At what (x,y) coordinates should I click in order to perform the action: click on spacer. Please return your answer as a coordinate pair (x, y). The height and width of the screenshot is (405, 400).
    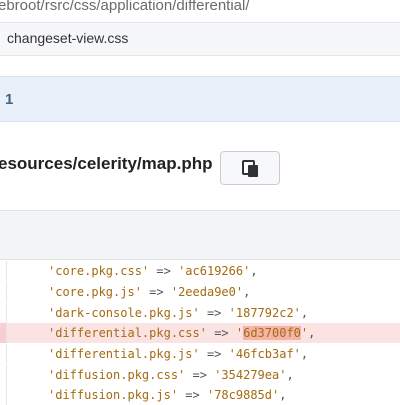
    Looking at the image, I should click on (200, 66).